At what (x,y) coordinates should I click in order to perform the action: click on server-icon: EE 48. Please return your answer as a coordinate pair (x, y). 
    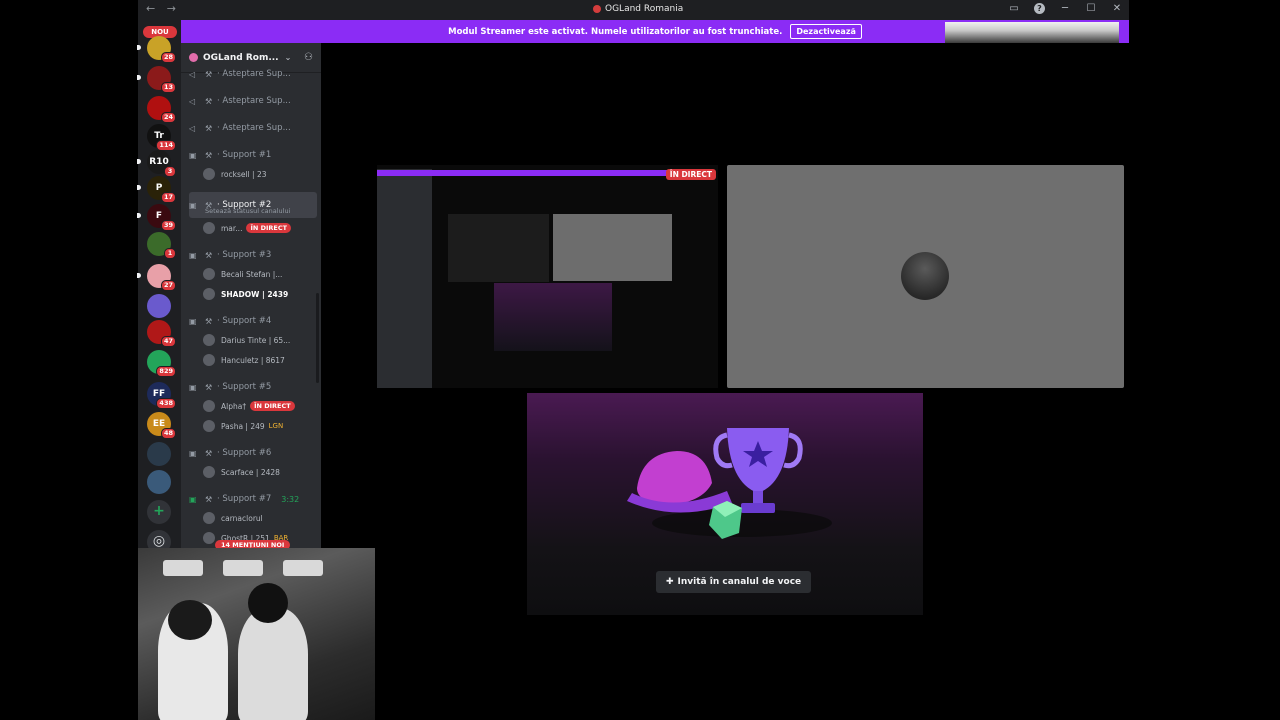
    Looking at the image, I should click on (161, 425).